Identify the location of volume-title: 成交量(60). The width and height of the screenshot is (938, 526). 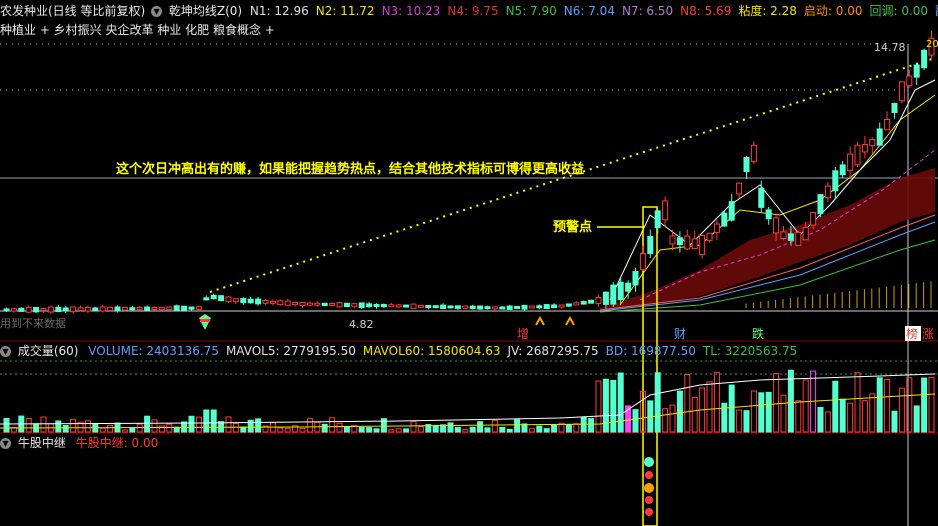
(48, 351).